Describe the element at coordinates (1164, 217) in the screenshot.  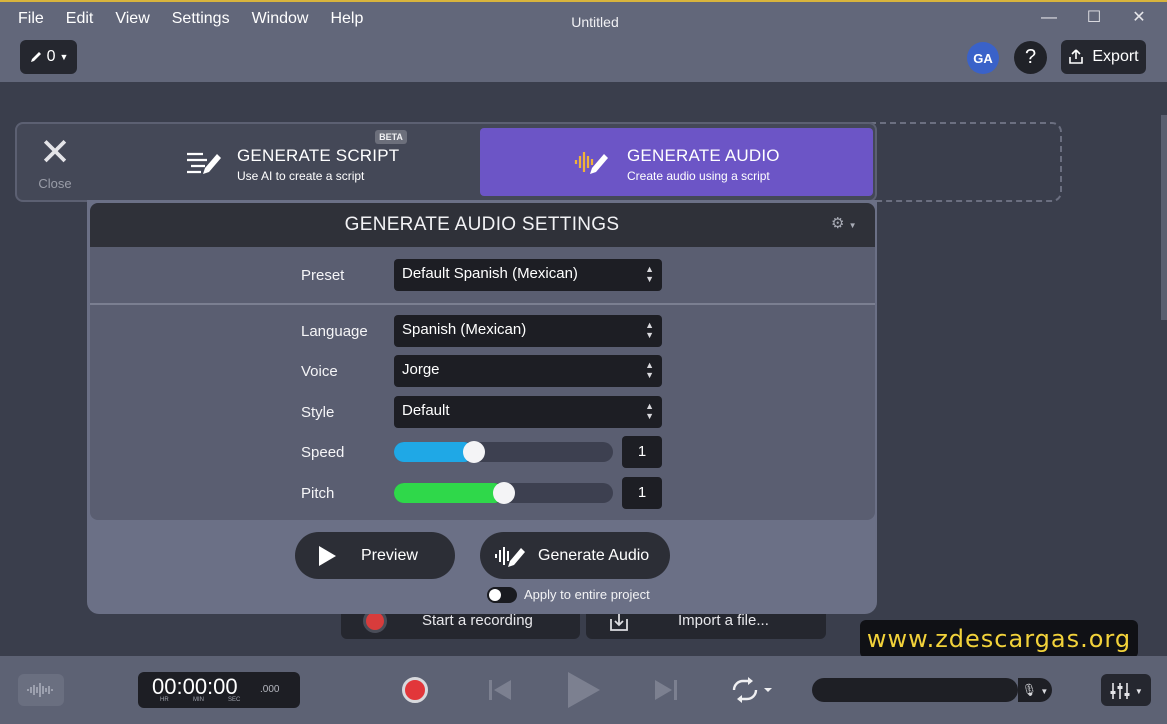
I see `side-panel-edge` at that location.